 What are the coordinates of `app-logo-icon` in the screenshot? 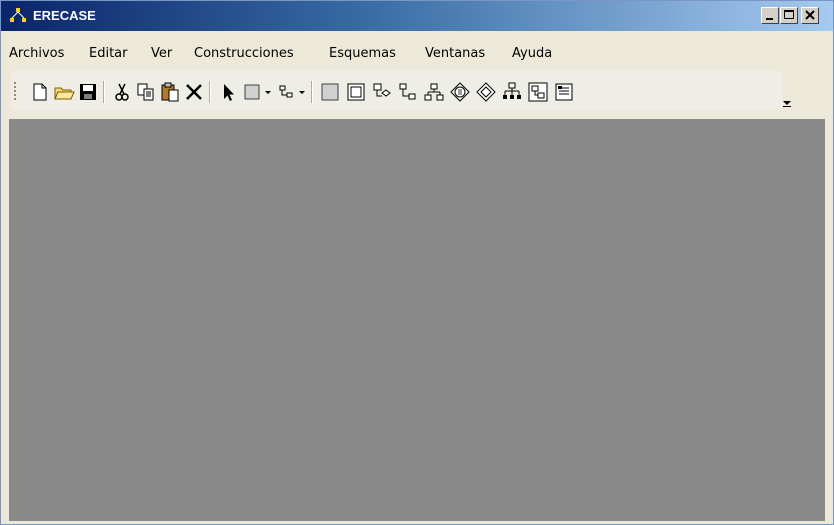 It's located at (18, 15).